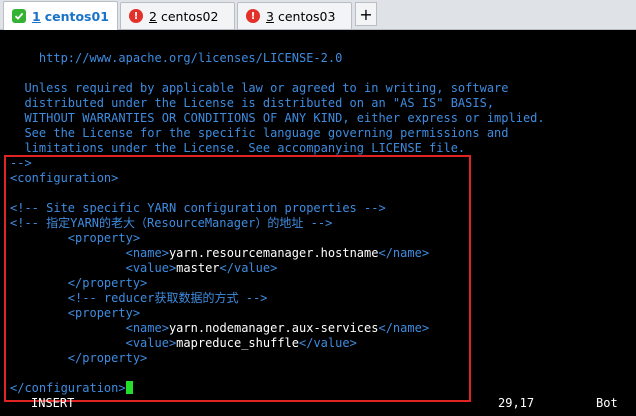 This screenshot has width=636, height=416. I want to click on tab-number: 3, so click(270, 16).